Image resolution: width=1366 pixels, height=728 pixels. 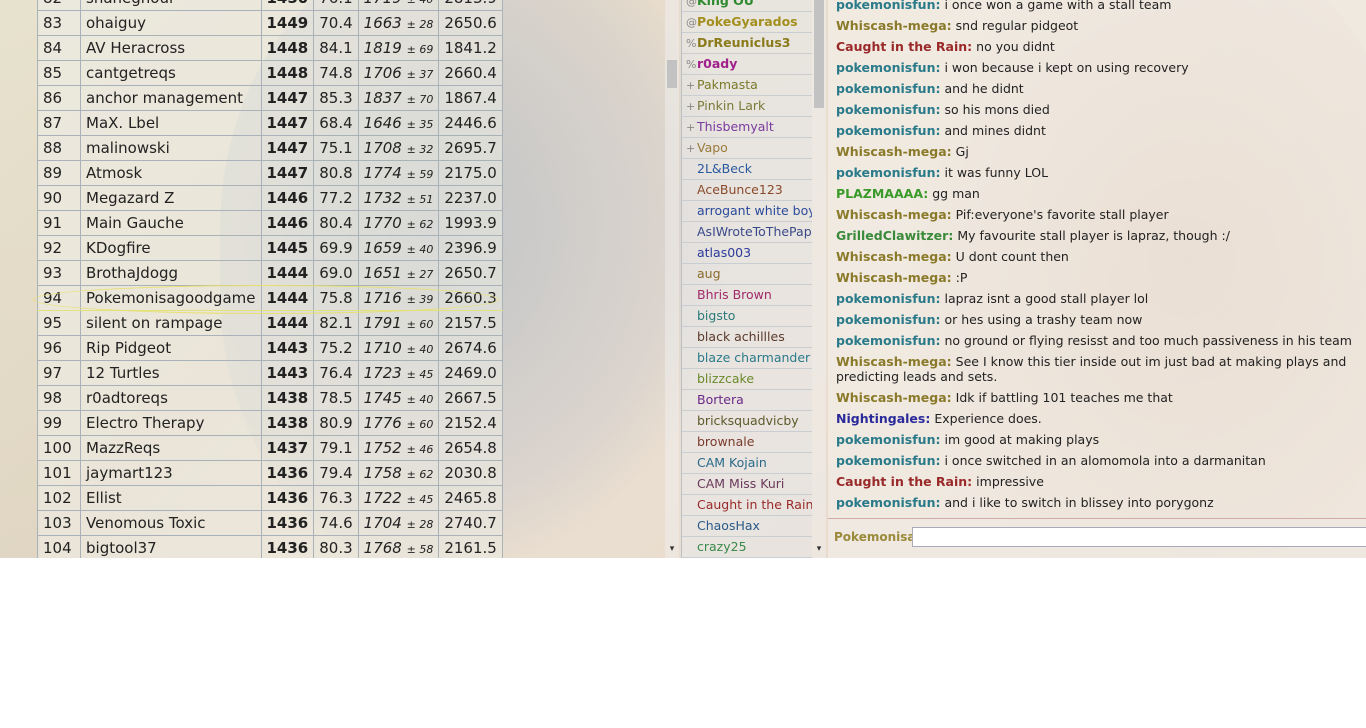 What do you see at coordinates (747, 526) in the screenshot?
I see `userlist-item: ChaosHax` at bounding box center [747, 526].